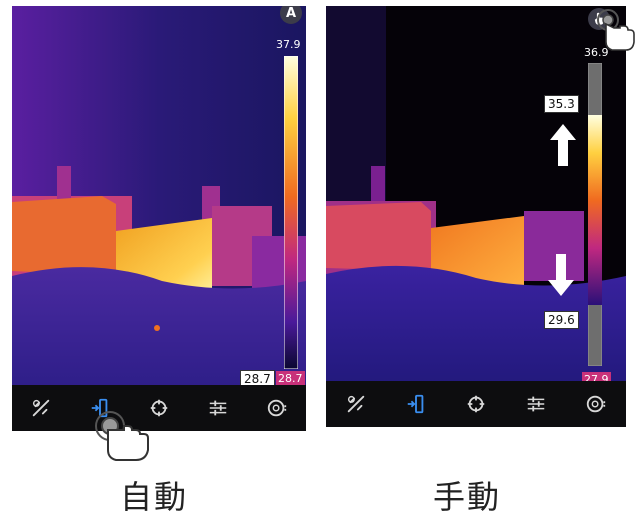  Describe the element at coordinates (154, 497) in the screenshot. I see `auto-caption: 自動` at that location.